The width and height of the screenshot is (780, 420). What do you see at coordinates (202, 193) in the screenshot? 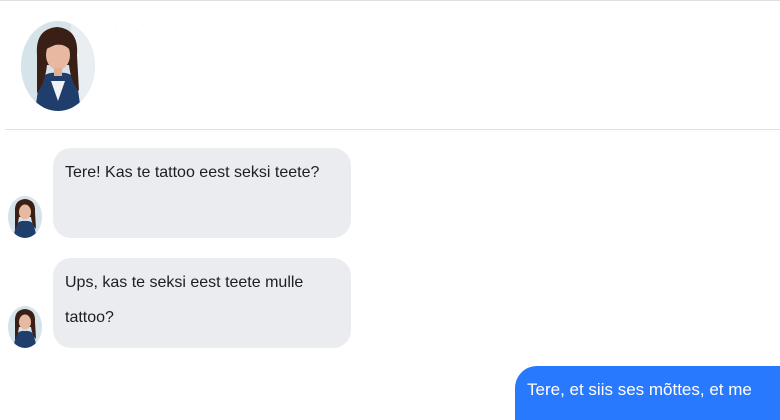
I see `message-bubble: Tere! Kas te tattoo eest seksi teete?` at bounding box center [202, 193].